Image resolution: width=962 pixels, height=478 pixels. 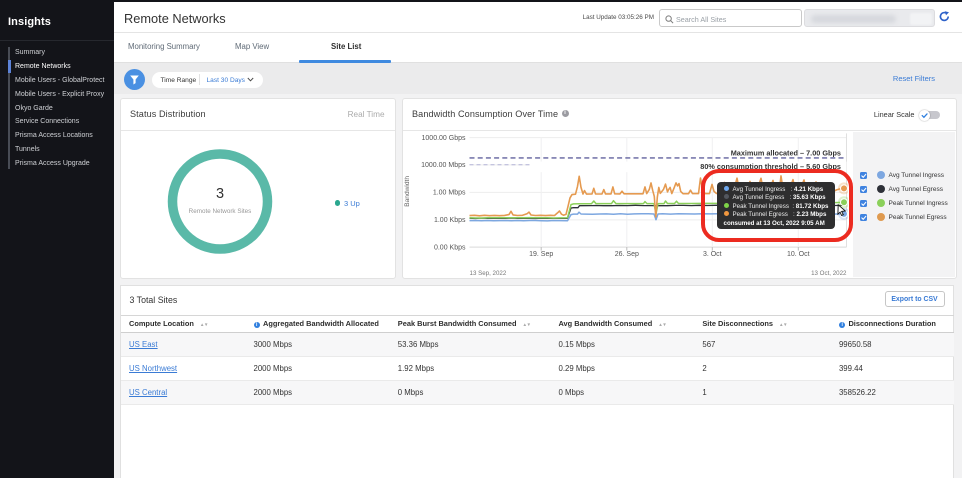 What do you see at coordinates (443, 165) in the screenshot?
I see `svg-text: 1000.00 Mbps` at bounding box center [443, 165].